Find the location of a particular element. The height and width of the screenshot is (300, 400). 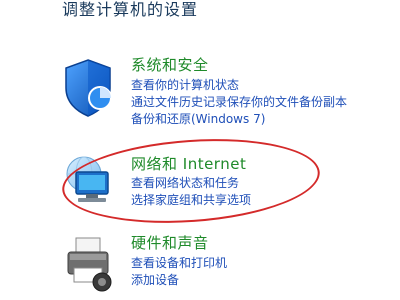

view-computer-status-link: 查看你的计算机状态 is located at coordinates (239, 85).